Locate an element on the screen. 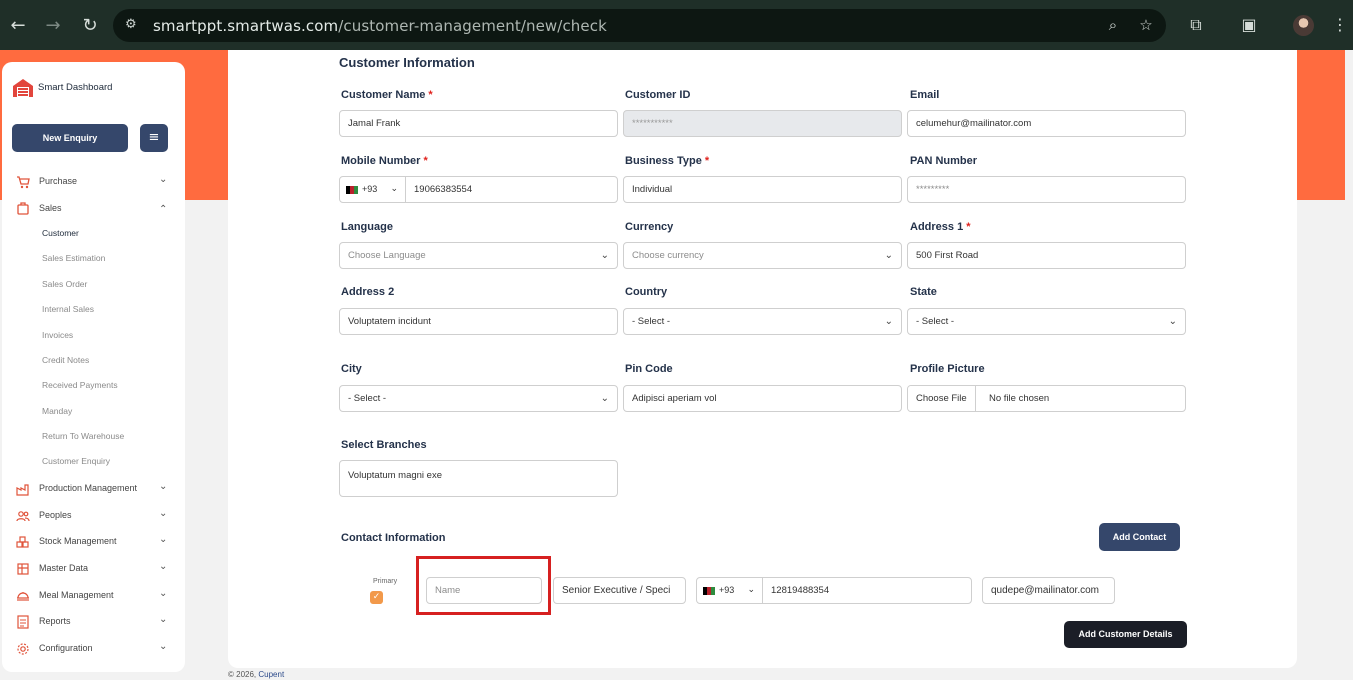 Image resolution: width=1353 pixels, height=680 pixels. contact-designation-input: Senior Executive / Speci is located at coordinates (619, 590).